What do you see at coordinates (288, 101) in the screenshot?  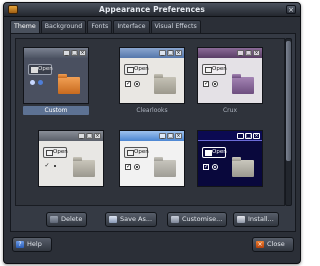 I see `scrollbar-thumb` at bounding box center [288, 101].